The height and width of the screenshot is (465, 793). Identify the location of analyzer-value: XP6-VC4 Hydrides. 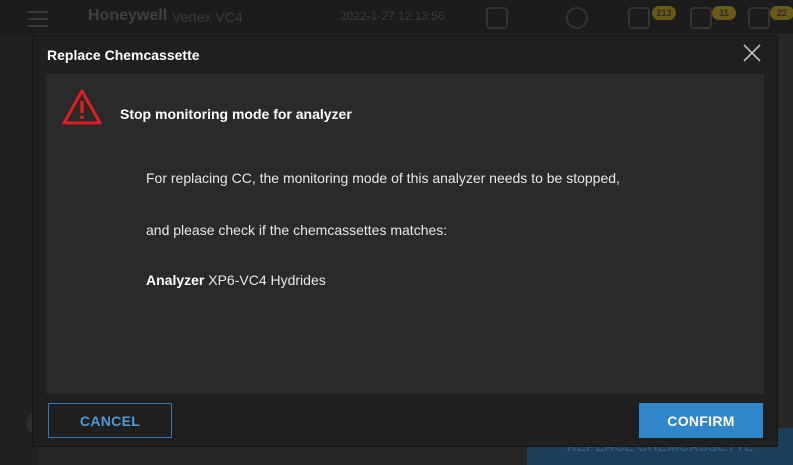
(267, 280).